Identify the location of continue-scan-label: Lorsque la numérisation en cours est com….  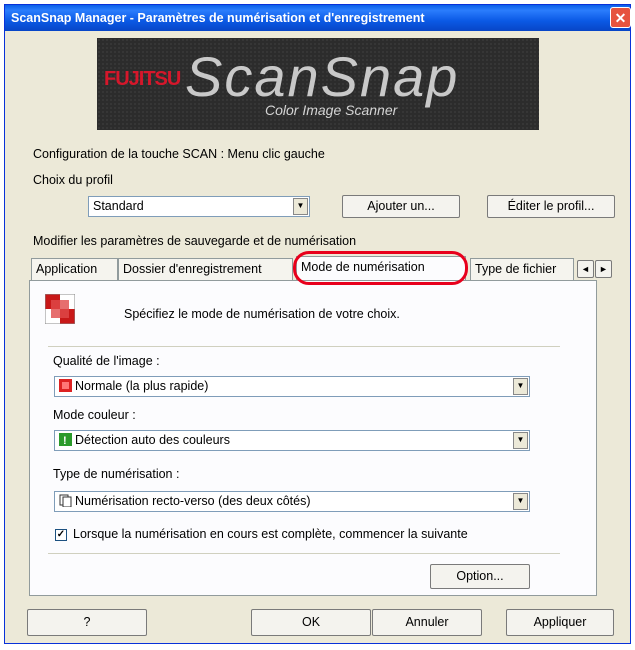
(270, 534).